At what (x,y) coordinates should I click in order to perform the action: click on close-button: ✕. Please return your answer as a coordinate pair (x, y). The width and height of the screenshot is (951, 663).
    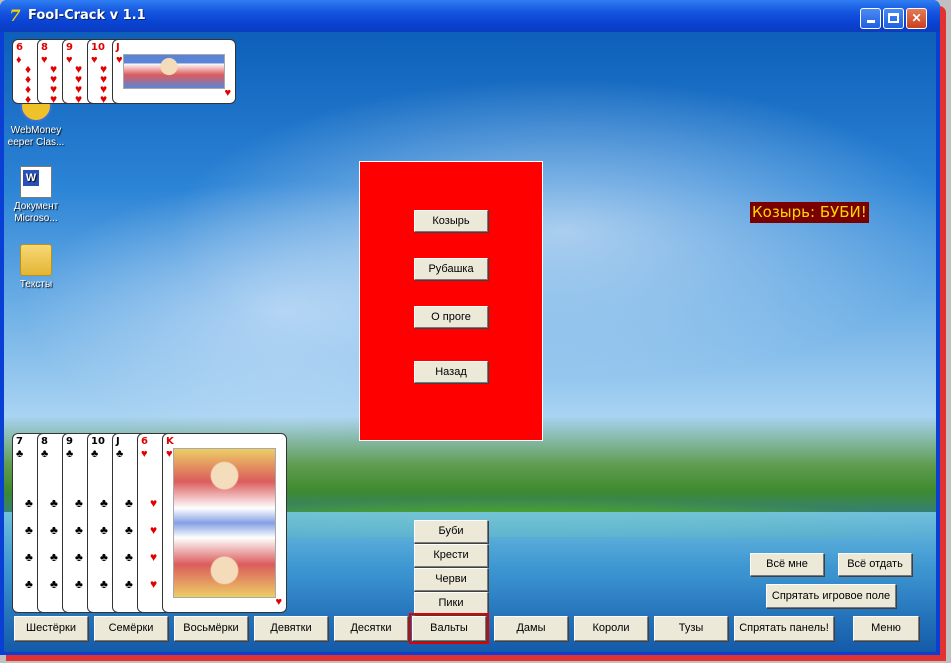
    Looking at the image, I should click on (916, 18).